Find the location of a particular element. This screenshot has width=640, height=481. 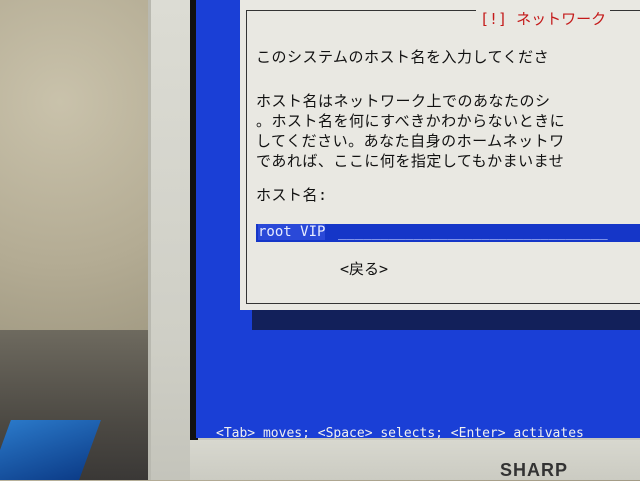

back-button: <戻る> is located at coordinates (364, 268).